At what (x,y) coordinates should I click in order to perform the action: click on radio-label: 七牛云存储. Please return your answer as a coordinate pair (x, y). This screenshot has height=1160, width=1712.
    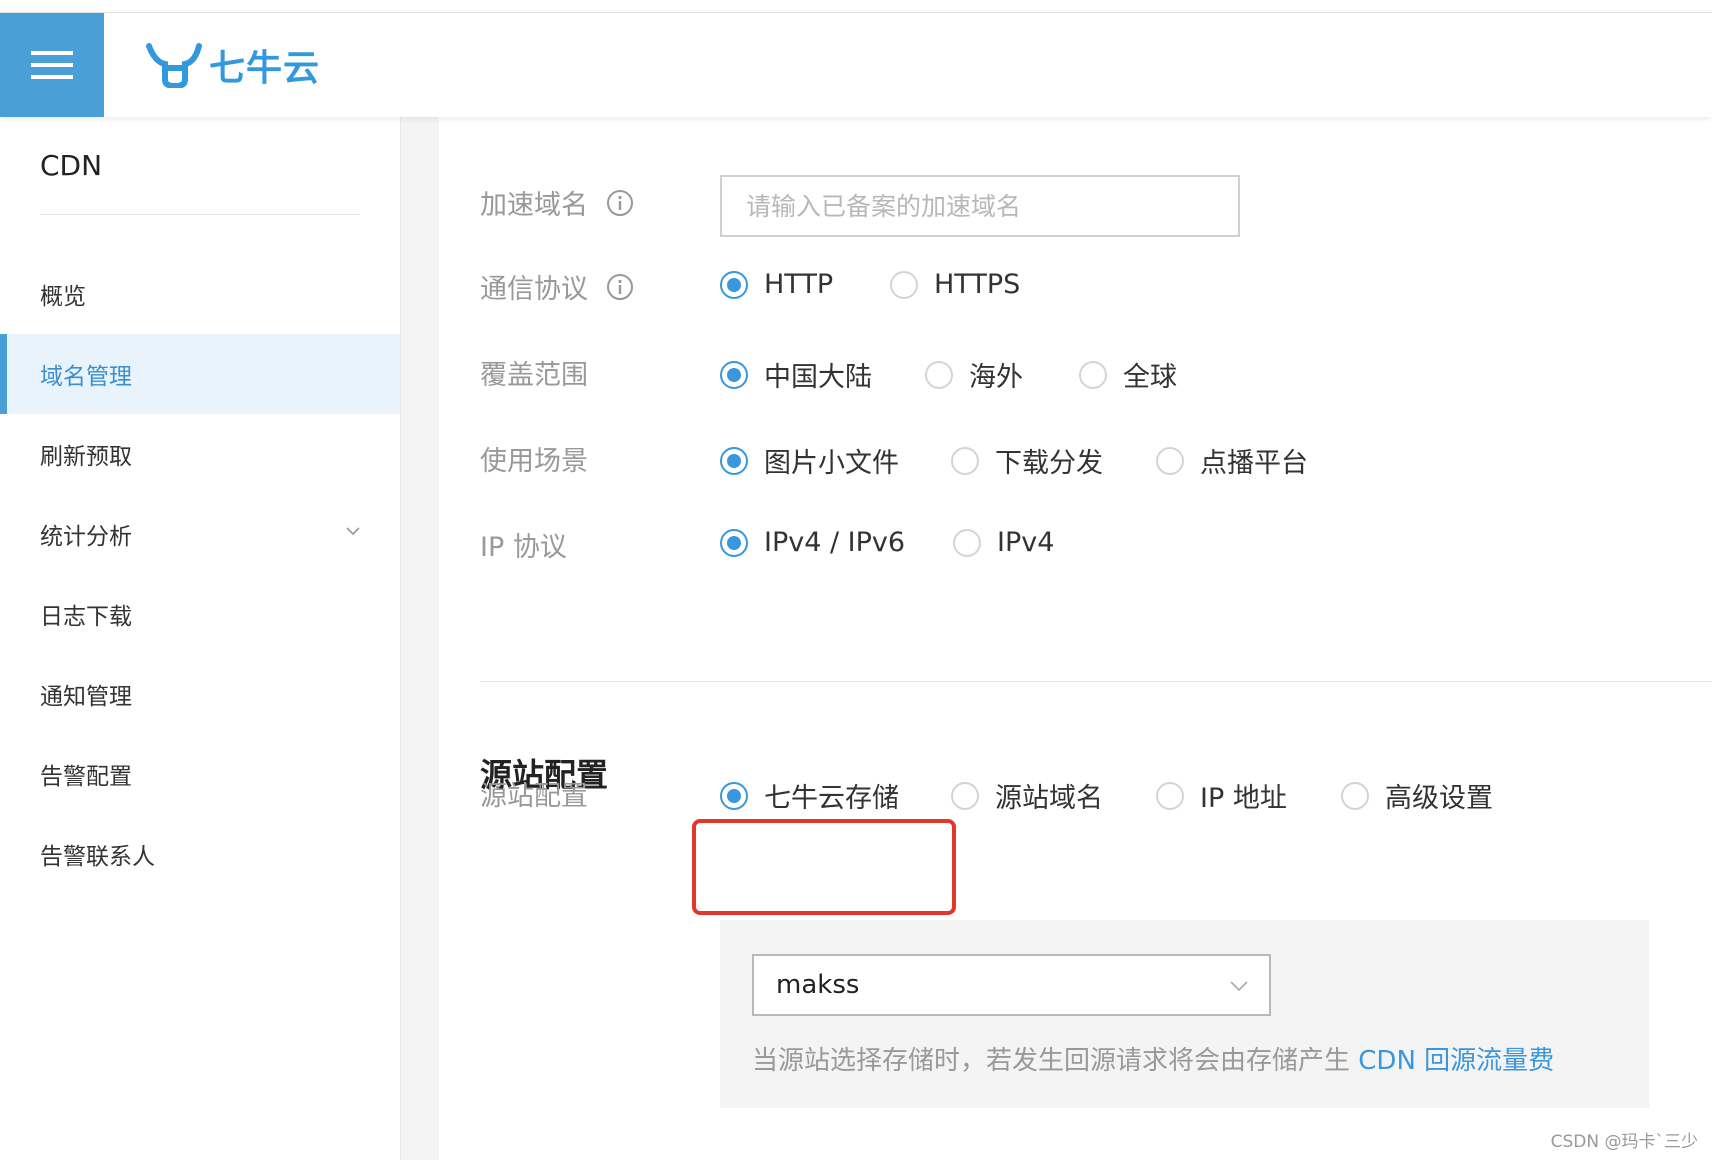
    Looking at the image, I should click on (831, 798).